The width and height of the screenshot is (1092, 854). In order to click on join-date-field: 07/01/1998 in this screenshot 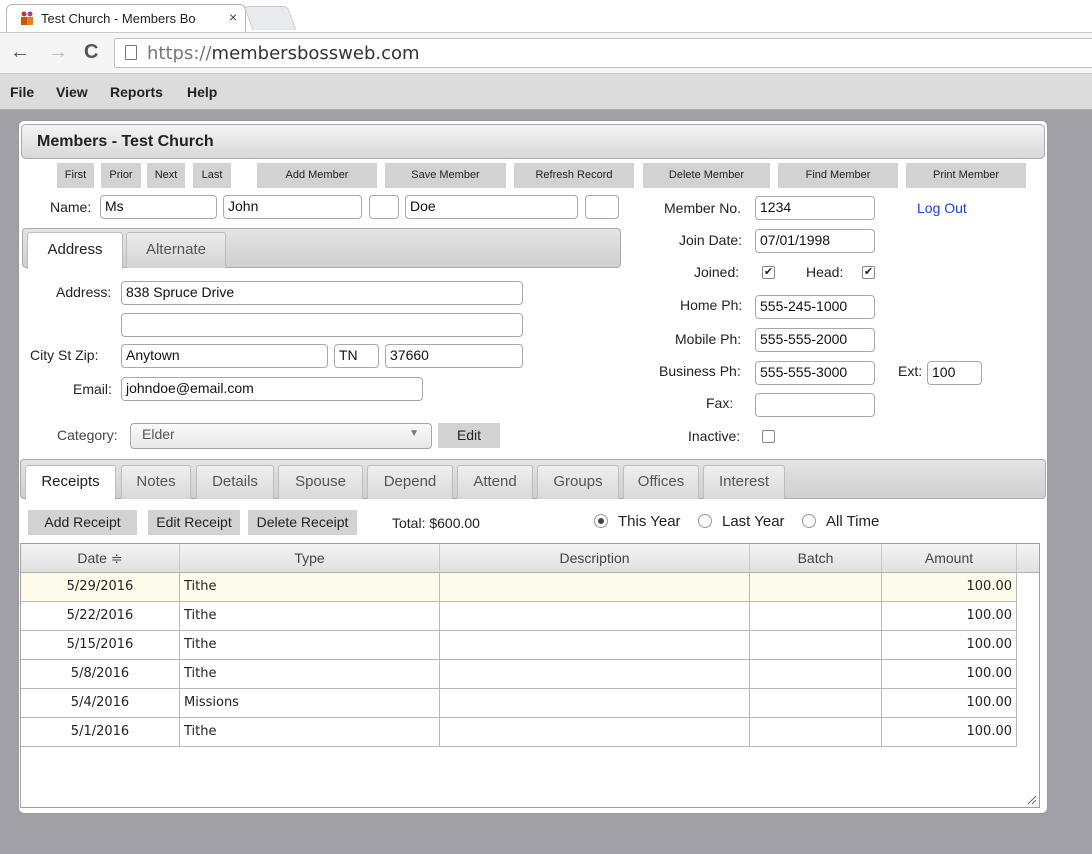, I will do `click(815, 241)`.